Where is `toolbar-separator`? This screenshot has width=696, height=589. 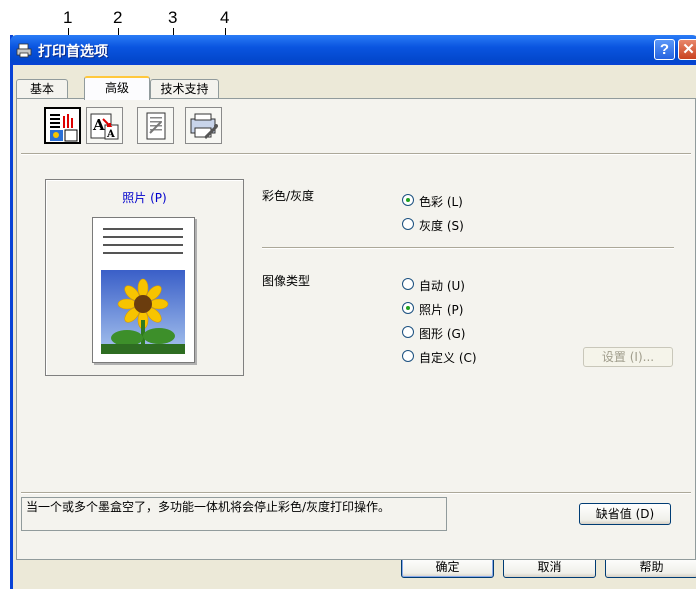 toolbar-separator is located at coordinates (356, 154).